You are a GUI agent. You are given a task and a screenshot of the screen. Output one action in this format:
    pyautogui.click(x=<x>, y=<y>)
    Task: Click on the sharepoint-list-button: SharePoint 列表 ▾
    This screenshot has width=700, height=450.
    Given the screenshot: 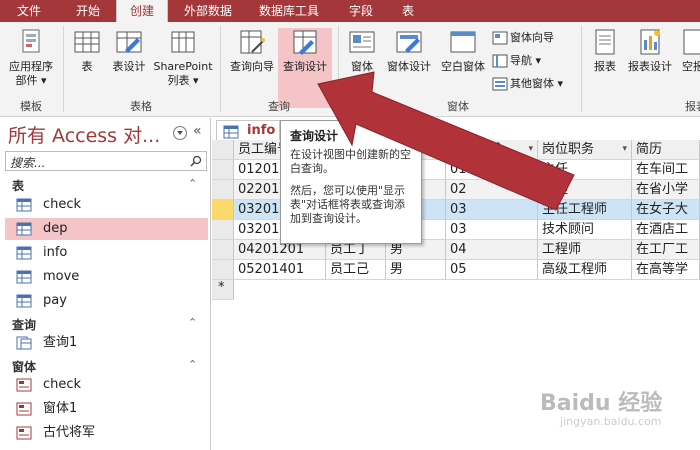 What is the action you would take?
    pyautogui.click(x=183, y=68)
    